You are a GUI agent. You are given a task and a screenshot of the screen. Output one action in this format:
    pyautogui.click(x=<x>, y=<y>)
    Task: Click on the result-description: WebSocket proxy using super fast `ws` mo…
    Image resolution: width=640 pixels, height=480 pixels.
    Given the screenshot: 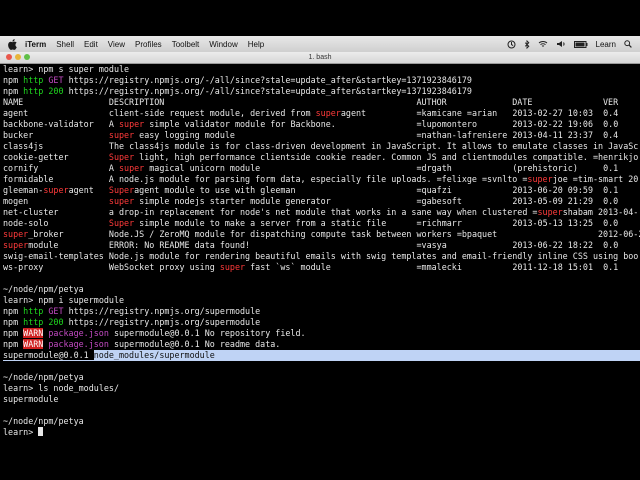 What is the action you would take?
    pyautogui.click(x=219, y=267)
    